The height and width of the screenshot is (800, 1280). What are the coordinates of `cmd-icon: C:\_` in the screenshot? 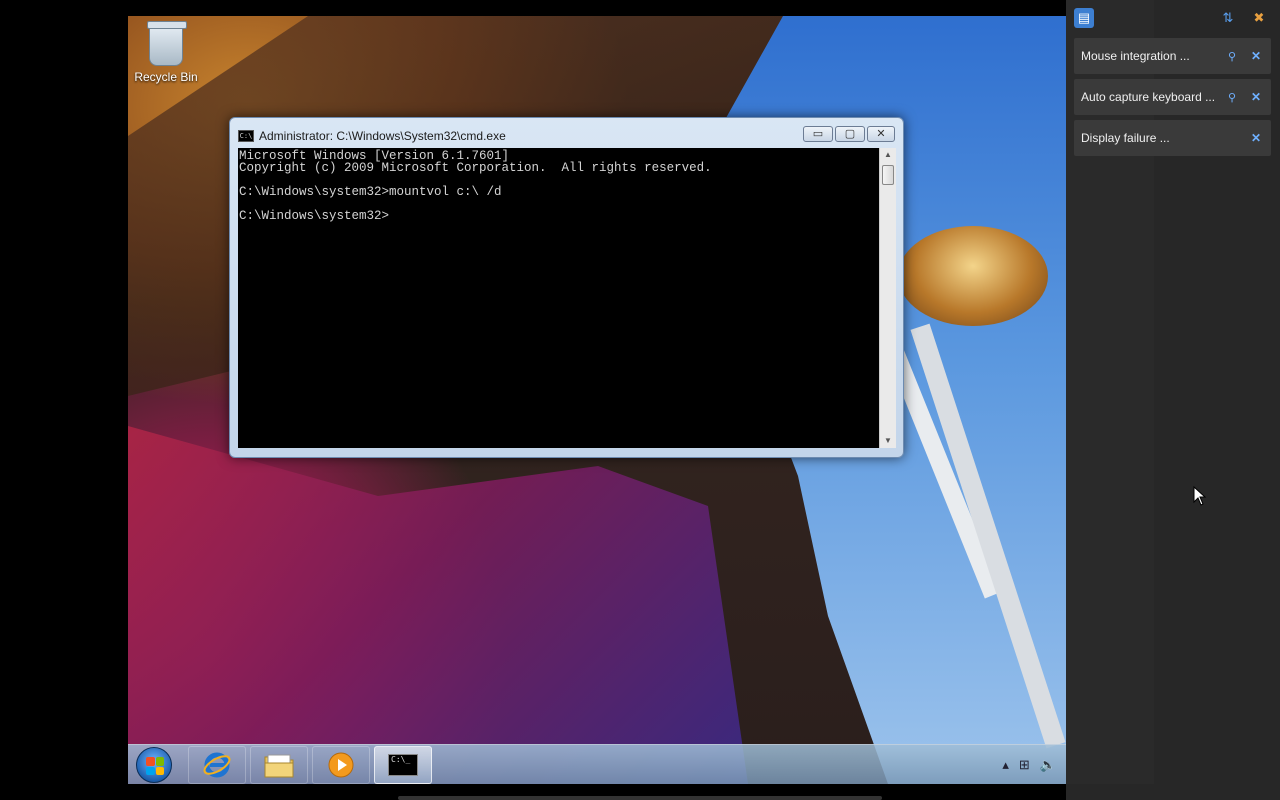 It's located at (403, 765).